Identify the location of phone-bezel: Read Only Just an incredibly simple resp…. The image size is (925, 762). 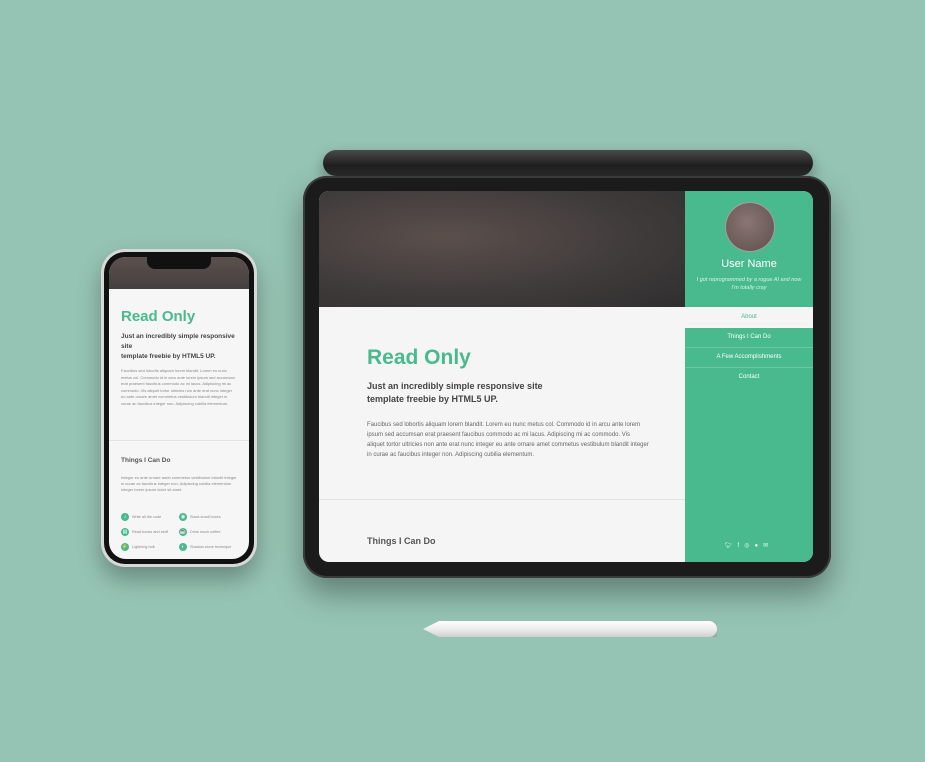
(179, 408).